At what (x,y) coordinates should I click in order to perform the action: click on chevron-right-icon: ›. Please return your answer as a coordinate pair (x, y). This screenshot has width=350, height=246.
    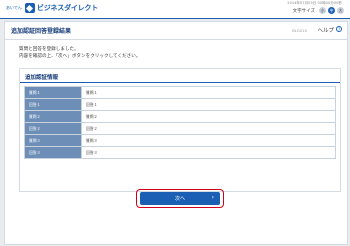
    Looking at the image, I should click on (212, 197).